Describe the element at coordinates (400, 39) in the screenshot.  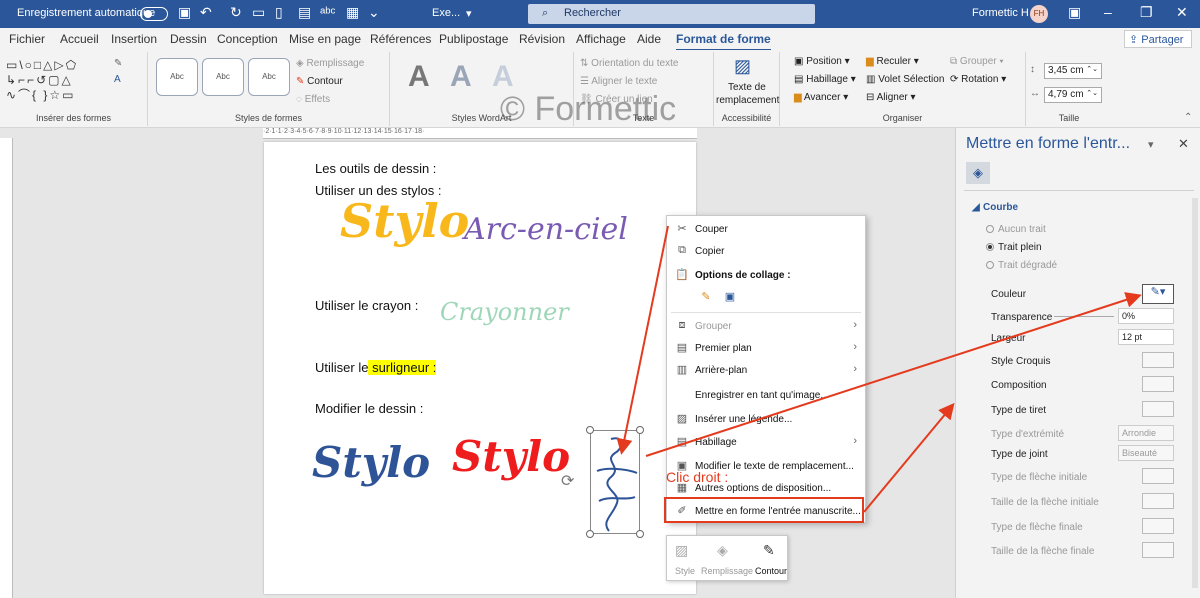
I see `tab-references: Références` at that location.